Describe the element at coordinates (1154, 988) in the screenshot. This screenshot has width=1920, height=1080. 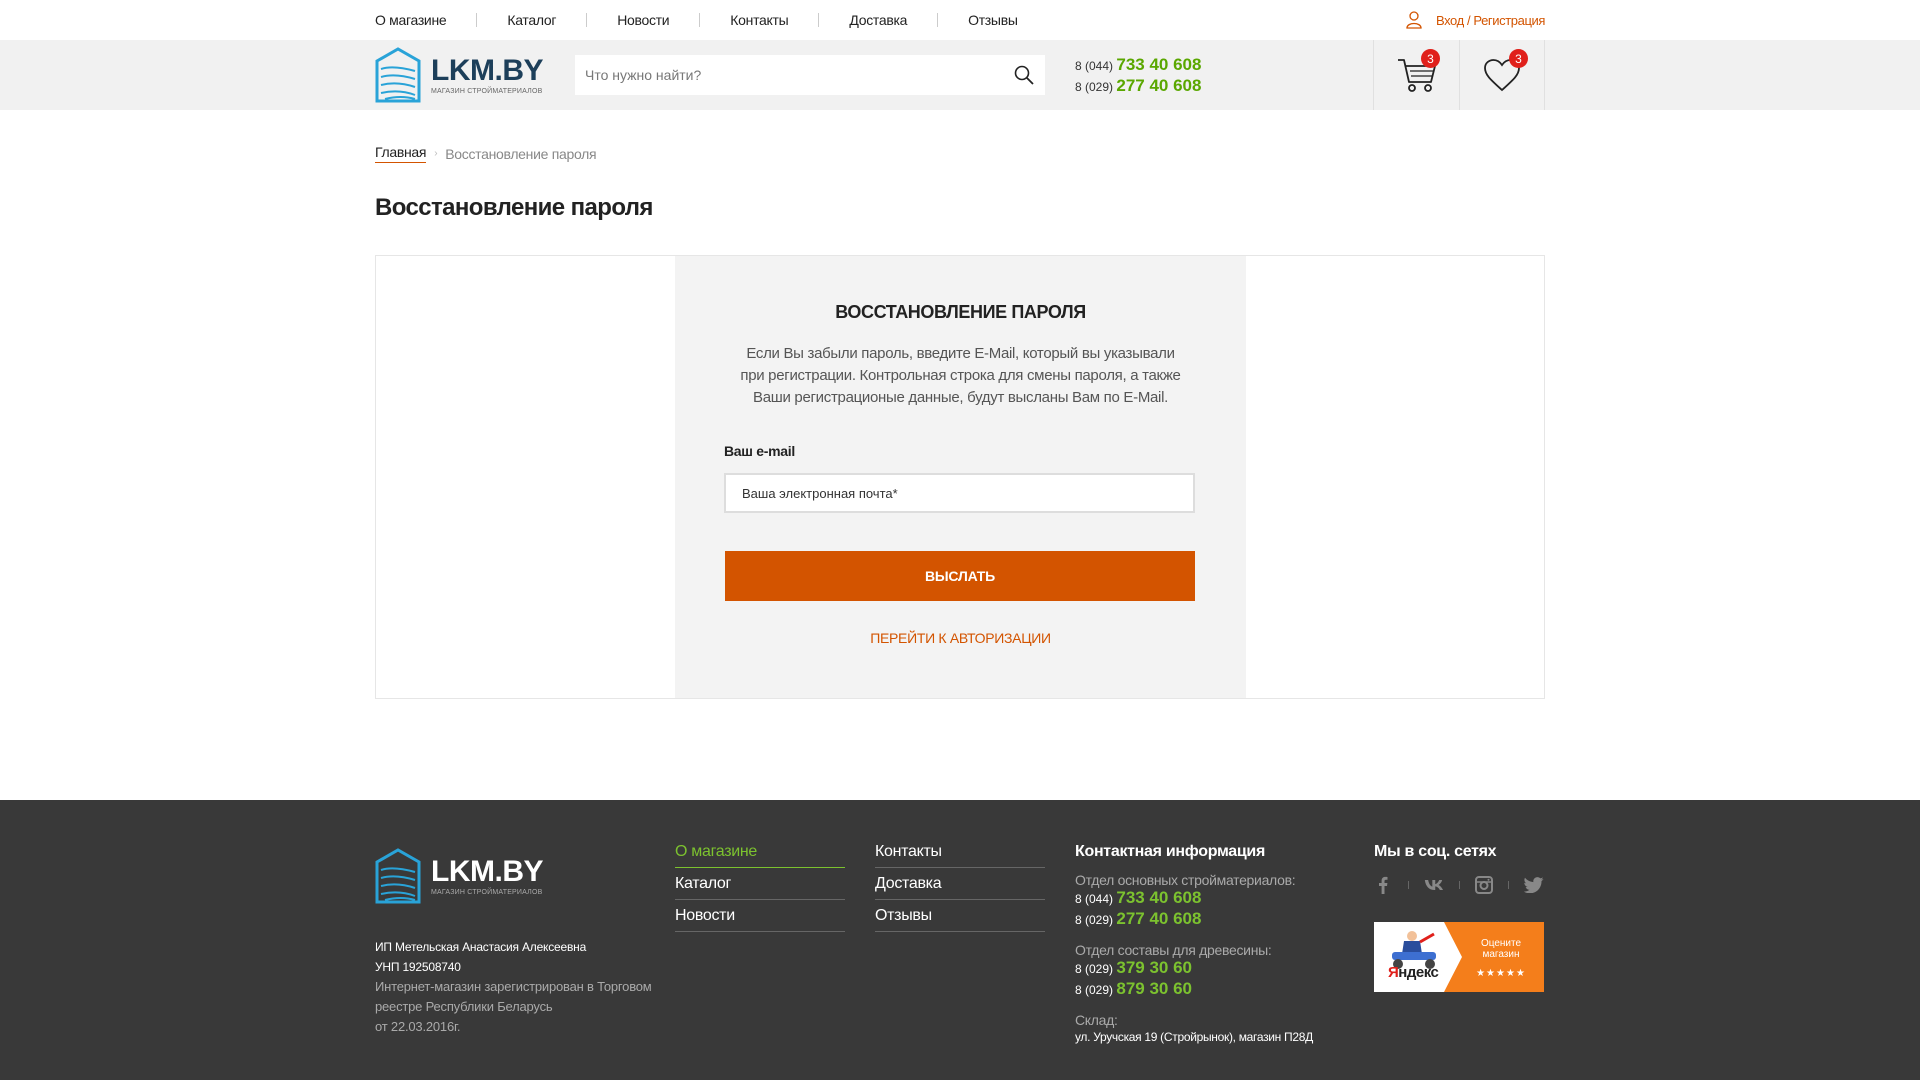
I see `phone-number: 879 30 60` at that location.